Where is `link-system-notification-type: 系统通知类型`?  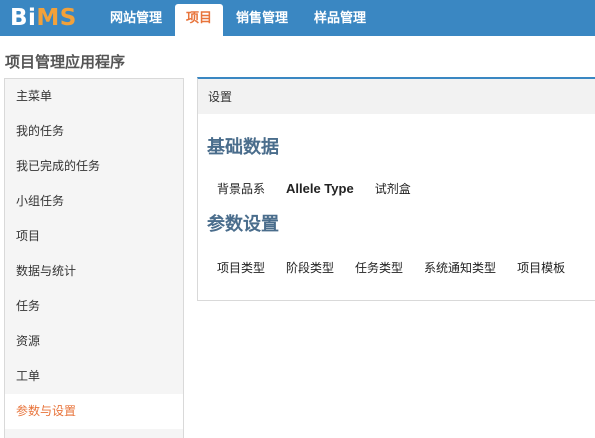 link-system-notification-type: 系统通知类型 is located at coordinates (460, 267).